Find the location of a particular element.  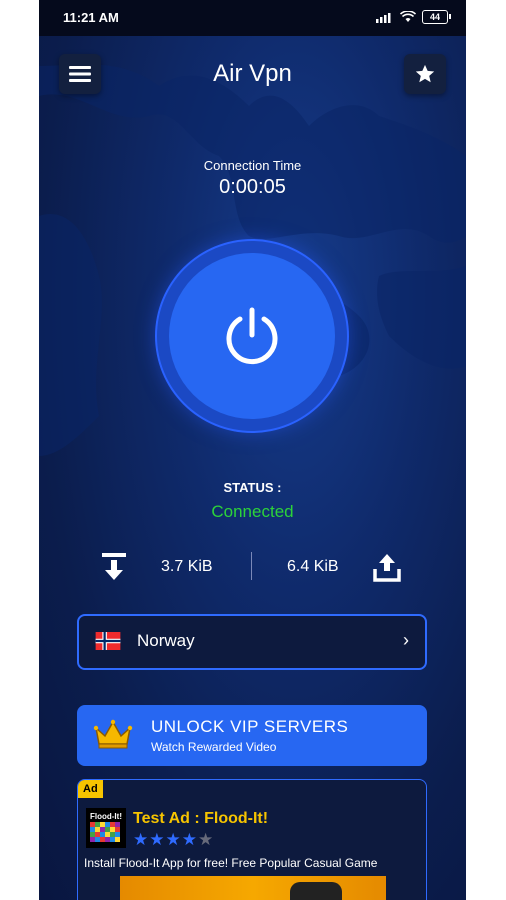

traffic-divider is located at coordinates (251, 566).